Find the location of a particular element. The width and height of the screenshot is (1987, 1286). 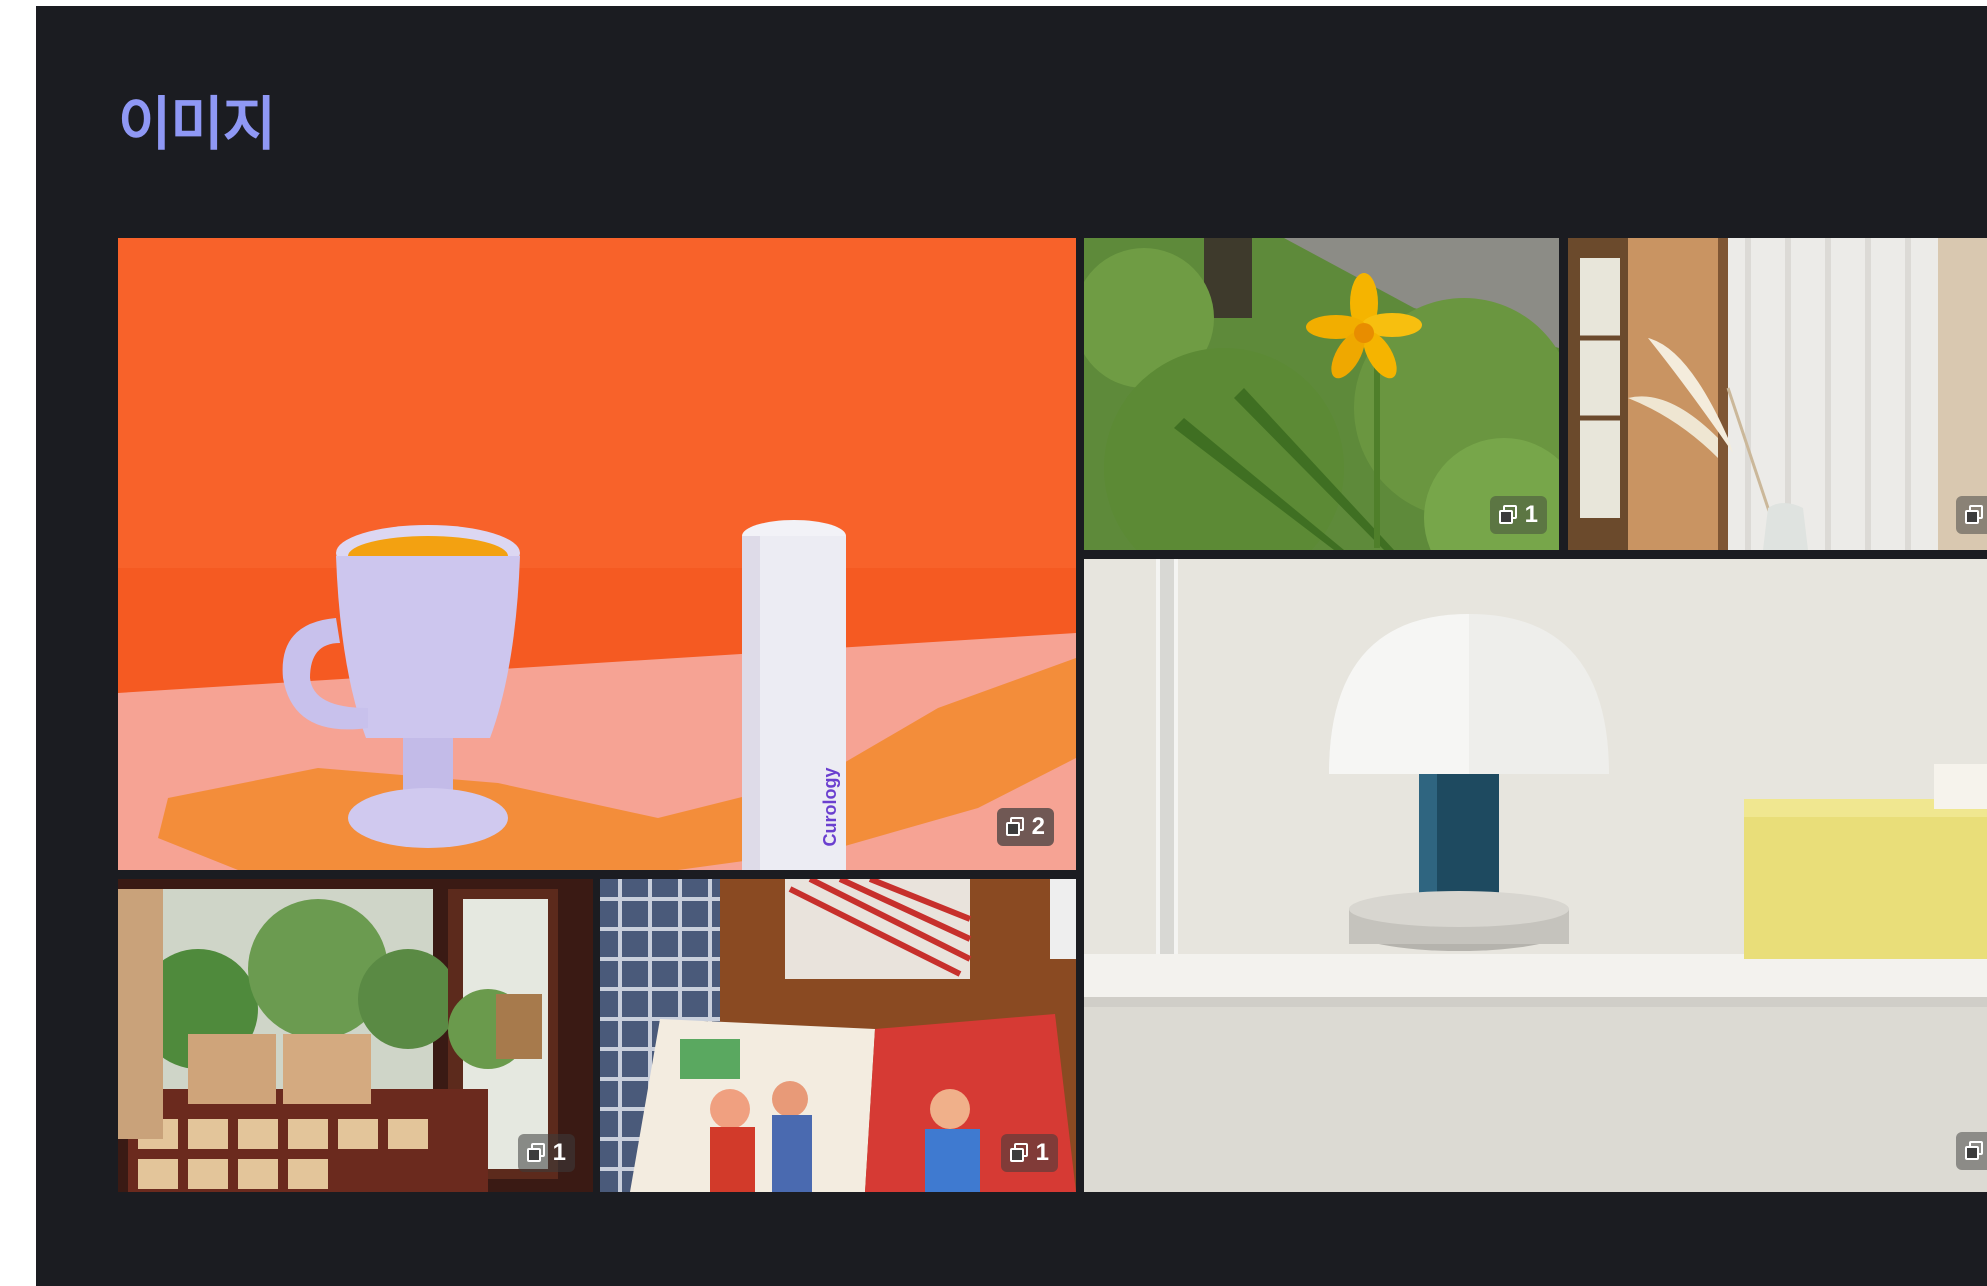

photo-yellow-lily is located at coordinates (1321, 394).